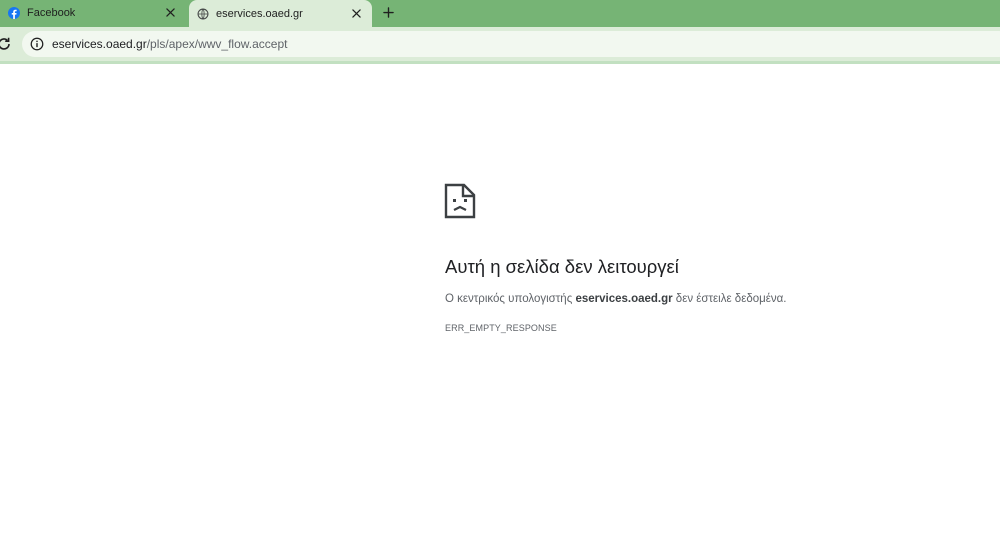 Image resolution: width=1000 pixels, height=552 pixels. What do you see at coordinates (624, 299) in the screenshot?
I see `error-host: eservices.oaed.gr` at bounding box center [624, 299].